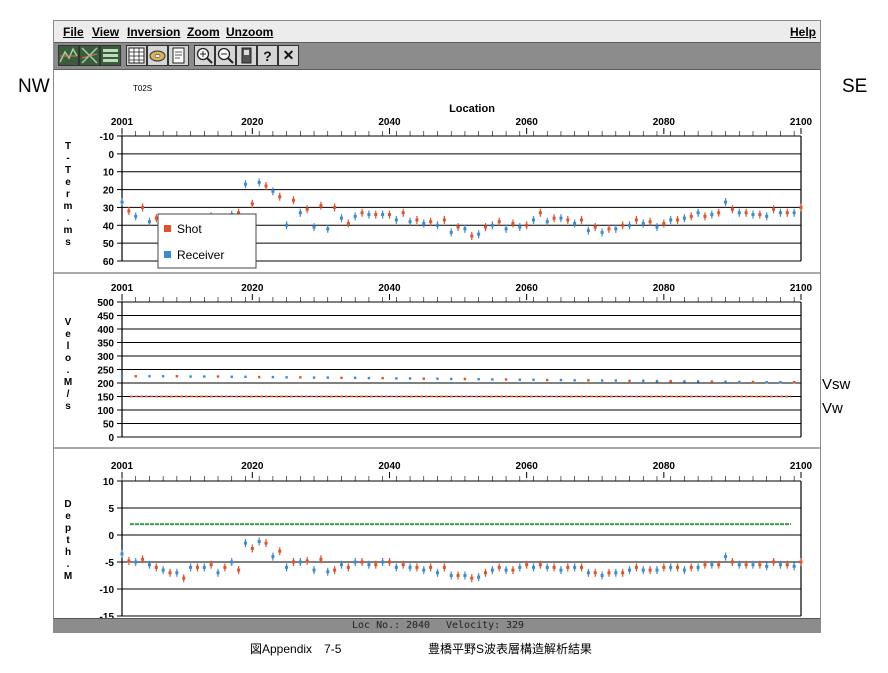 Image resolution: width=888 pixels, height=673 pixels. I want to click on legend-label-shot: Shot, so click(189, 229).